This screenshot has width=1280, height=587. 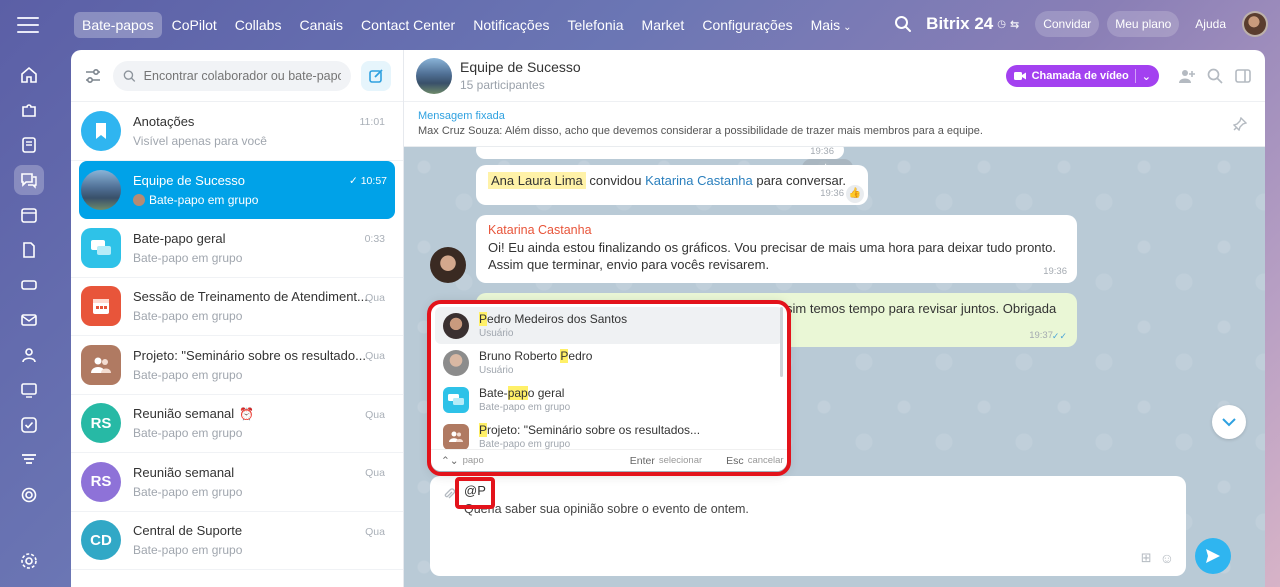 What do you see at coordinates (781, 342) in the screenshot?
I see `mention-scrollbar` at bounding box center [781, 342].